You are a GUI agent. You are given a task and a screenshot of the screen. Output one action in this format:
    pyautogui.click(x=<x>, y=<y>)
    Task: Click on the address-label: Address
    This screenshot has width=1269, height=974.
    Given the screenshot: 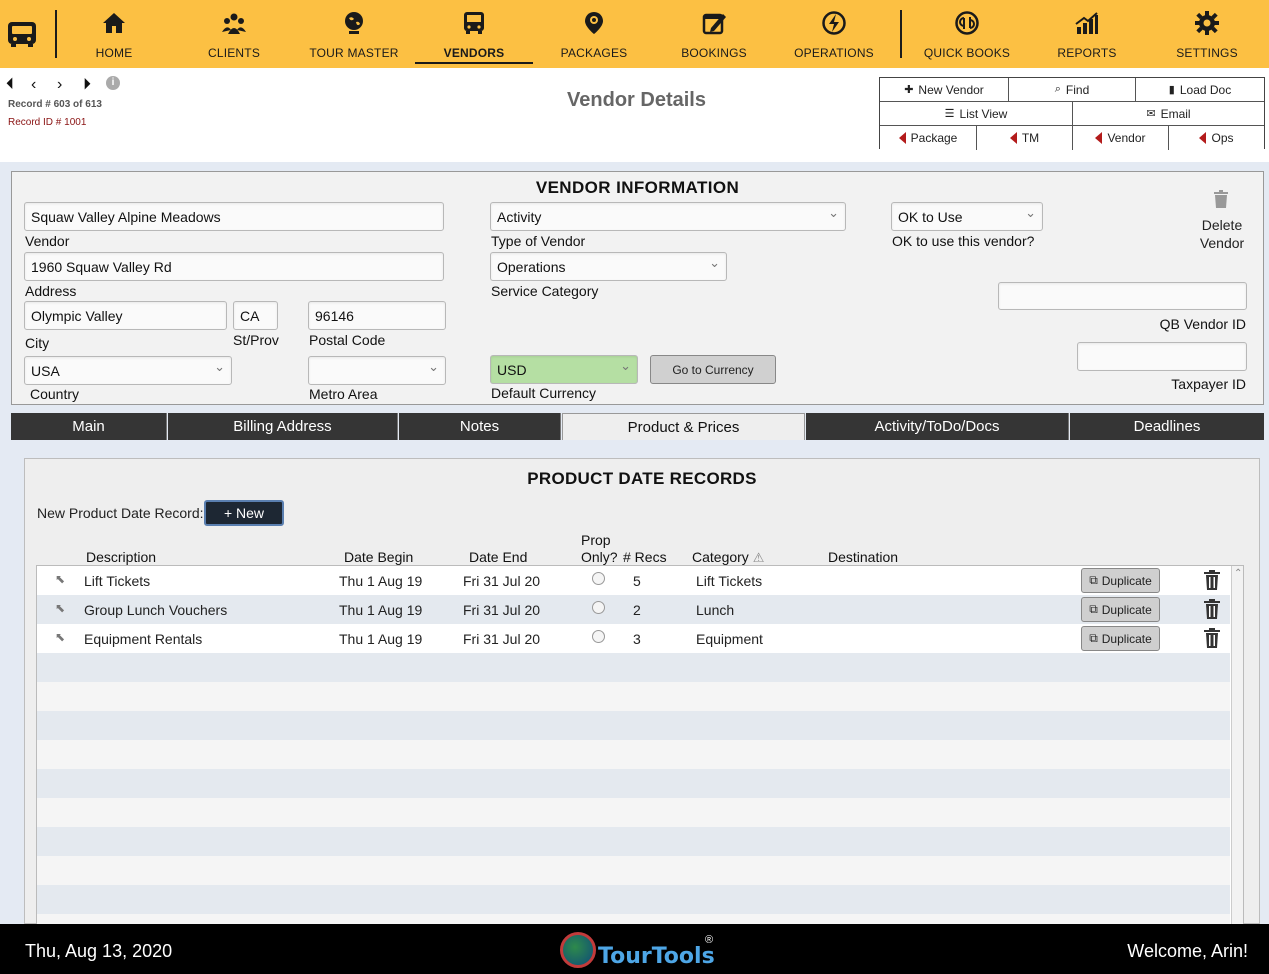 What is the action you would take?
    pyautogui.click(x=51, y=291)
    